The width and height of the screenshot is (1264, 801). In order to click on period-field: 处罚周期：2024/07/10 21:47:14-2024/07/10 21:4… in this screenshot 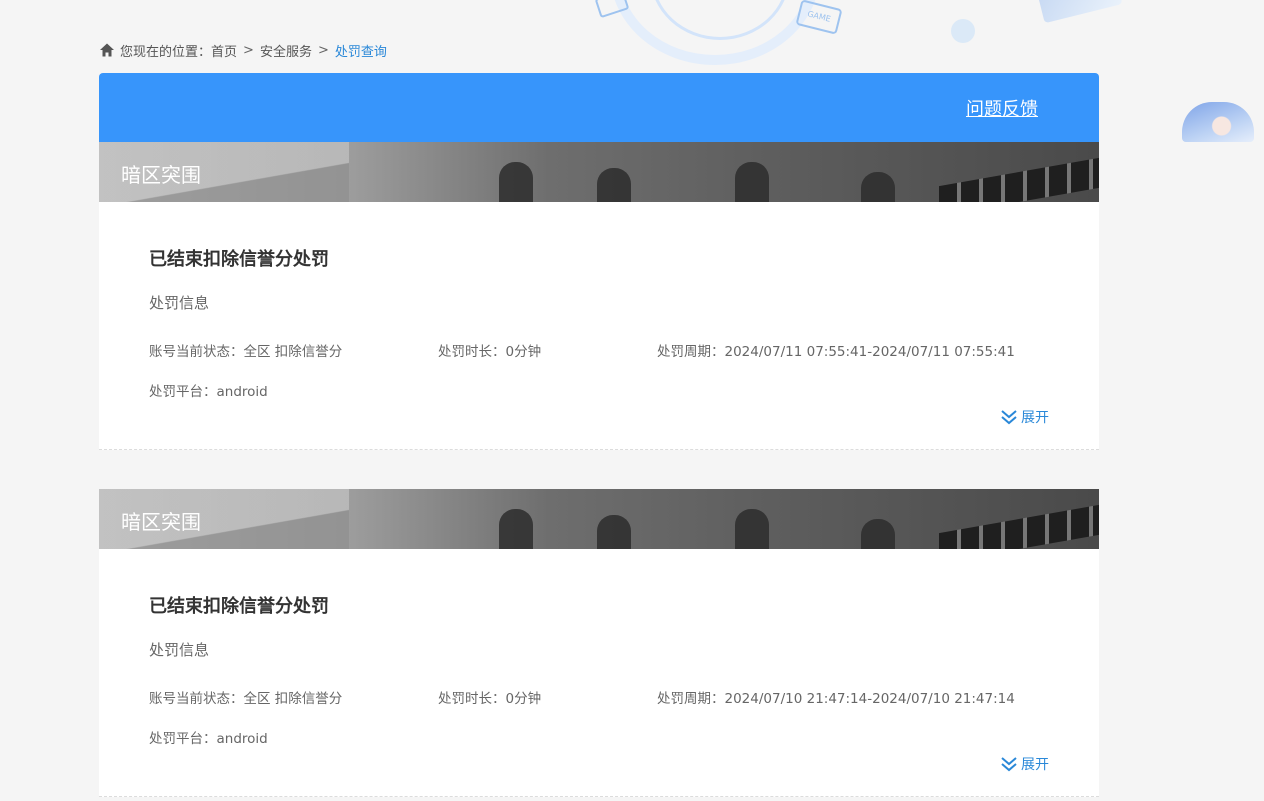, I will do `click(836, 697)`.